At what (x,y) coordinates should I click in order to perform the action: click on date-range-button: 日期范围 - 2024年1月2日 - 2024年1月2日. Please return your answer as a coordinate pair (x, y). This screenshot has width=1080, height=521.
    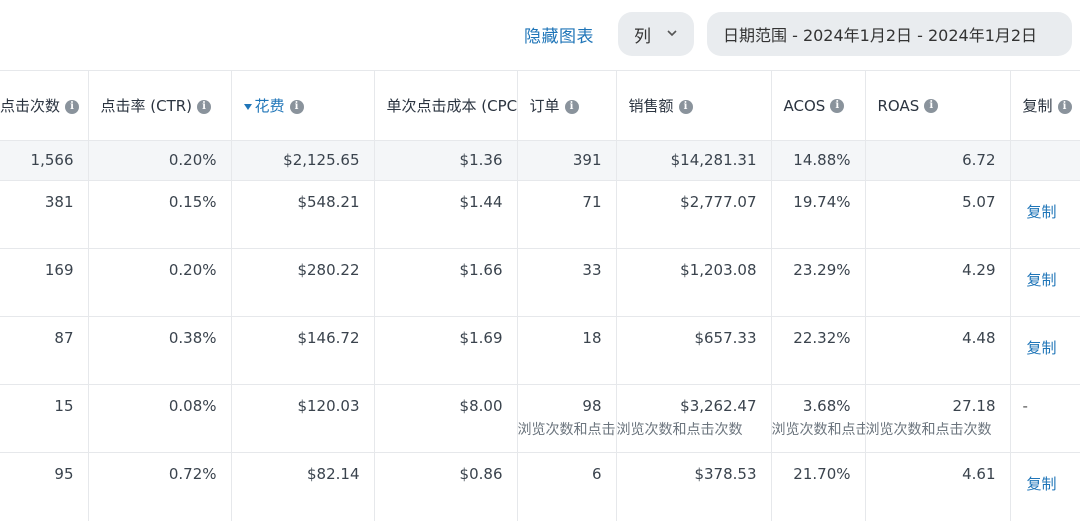
    Looking at the image, I should click on (889, 34).